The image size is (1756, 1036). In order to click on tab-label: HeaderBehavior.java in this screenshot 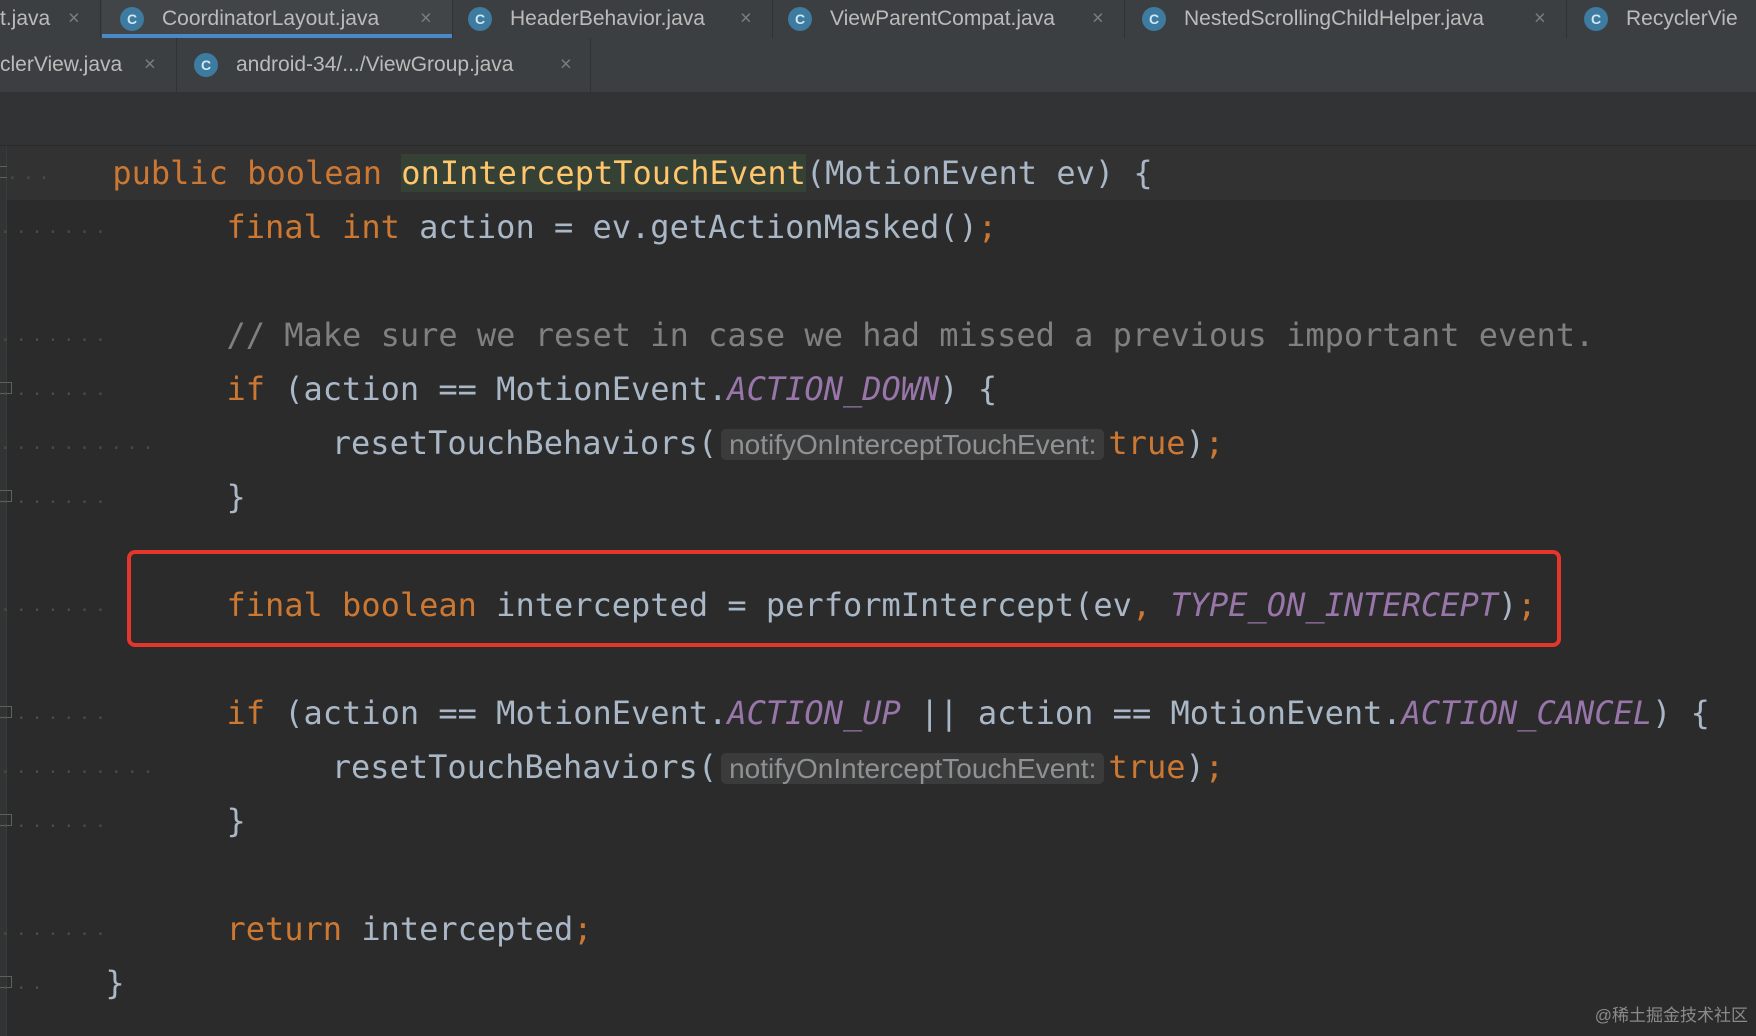, I will do `click(607, 18)`.